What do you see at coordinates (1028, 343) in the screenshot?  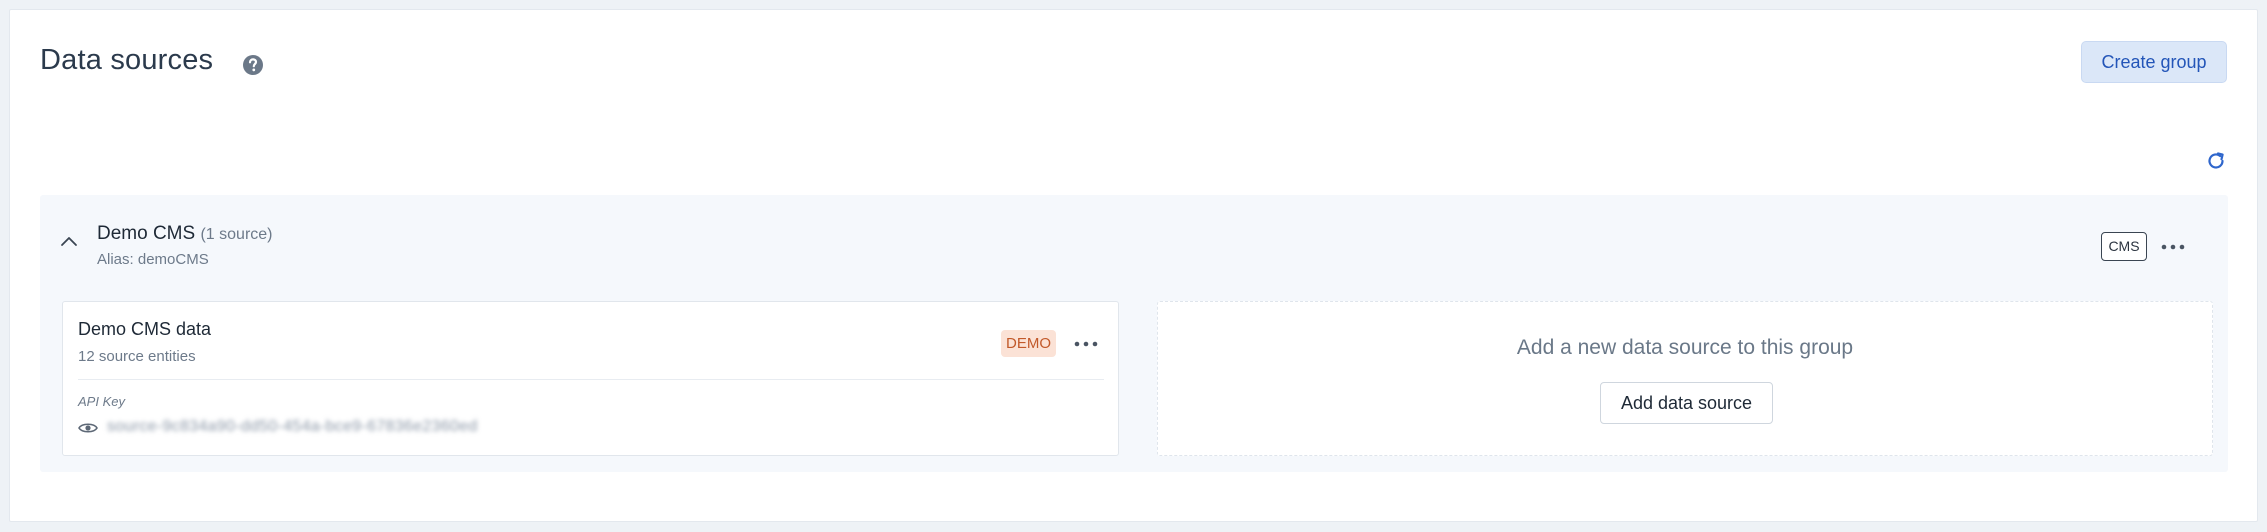 I see `demo-badge: DEMO` at bounding box center [1028, 343].